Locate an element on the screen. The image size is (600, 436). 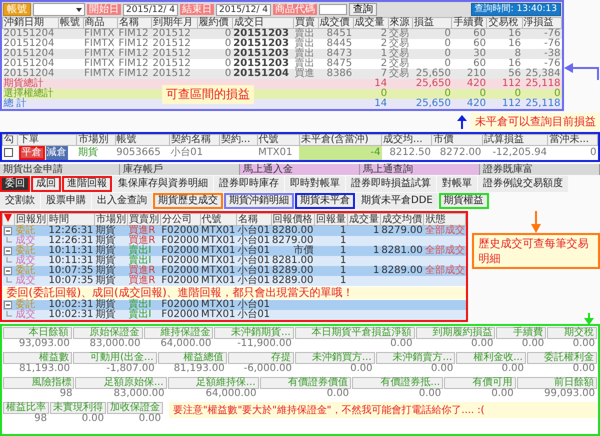
start-date-field: 2015/12/ 4 is located at coordinates (150, 10).